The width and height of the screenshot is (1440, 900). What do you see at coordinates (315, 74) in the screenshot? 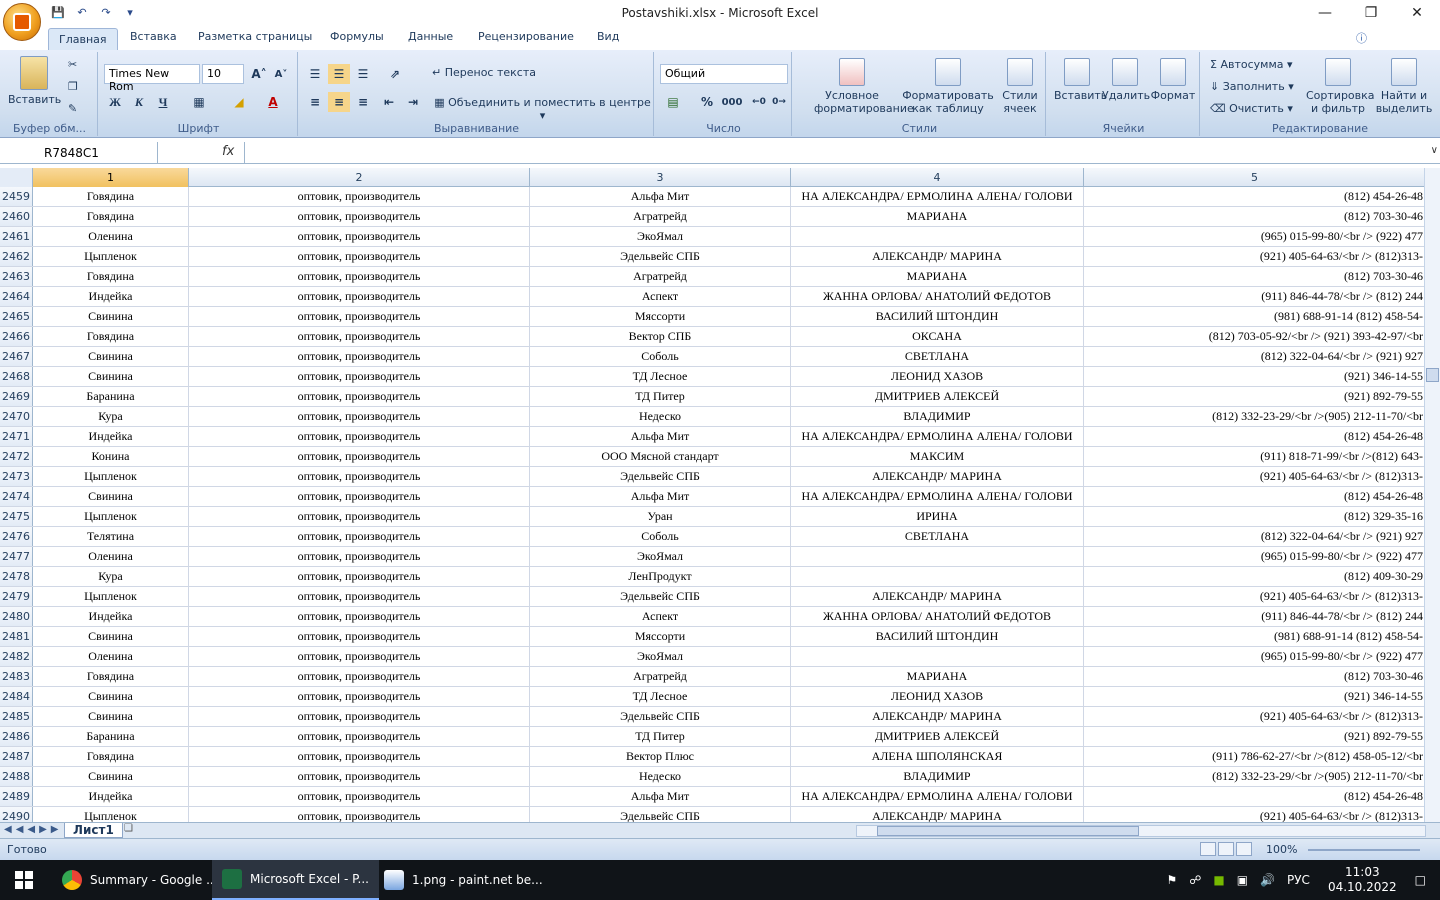
I see `align-top-icon: ☰` at bounding box center [315, 74].